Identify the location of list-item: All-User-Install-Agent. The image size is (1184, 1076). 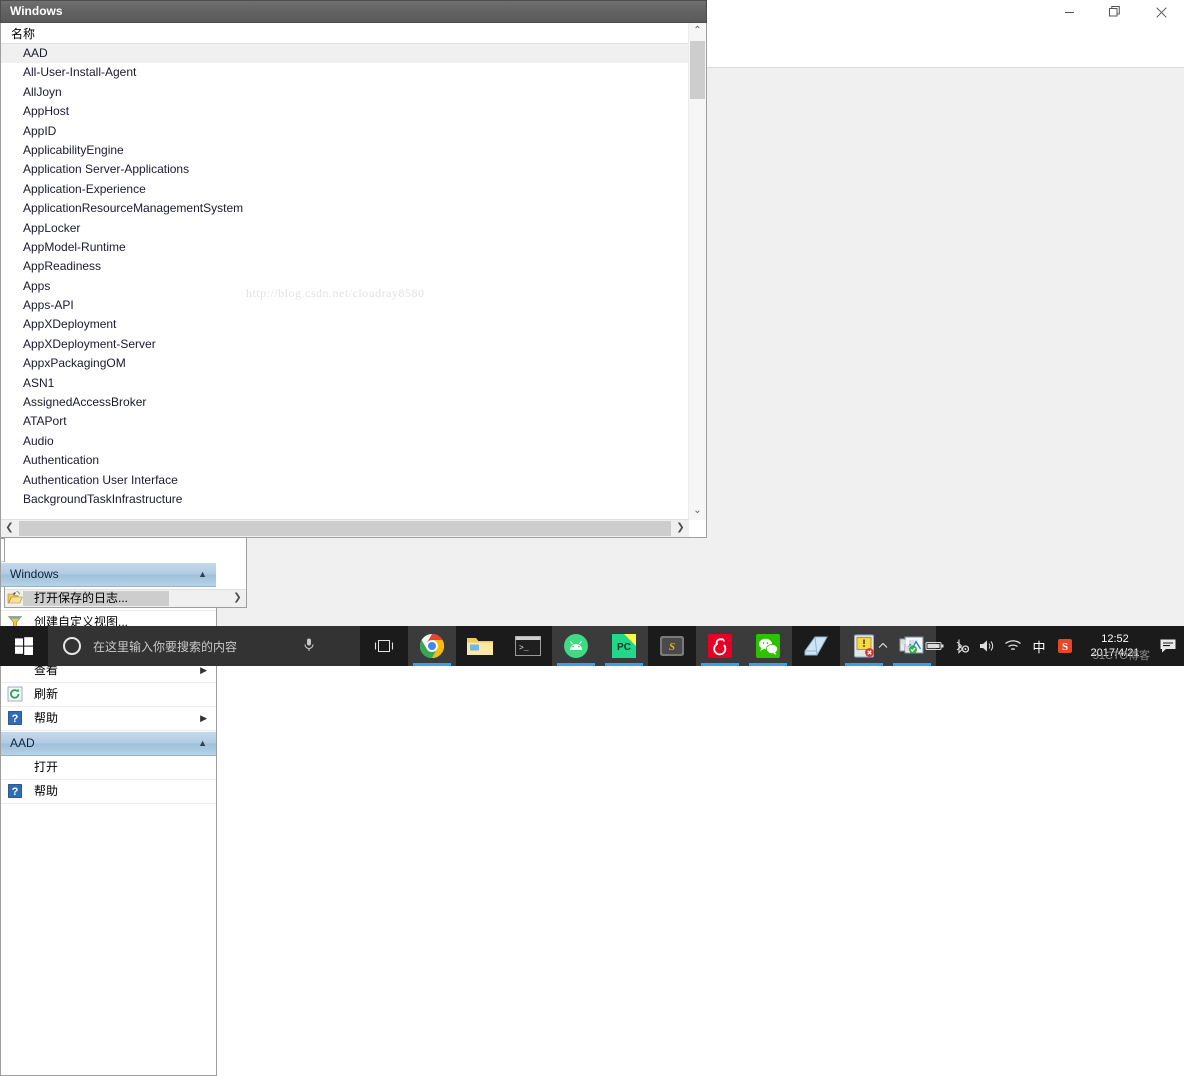
(345, 72).